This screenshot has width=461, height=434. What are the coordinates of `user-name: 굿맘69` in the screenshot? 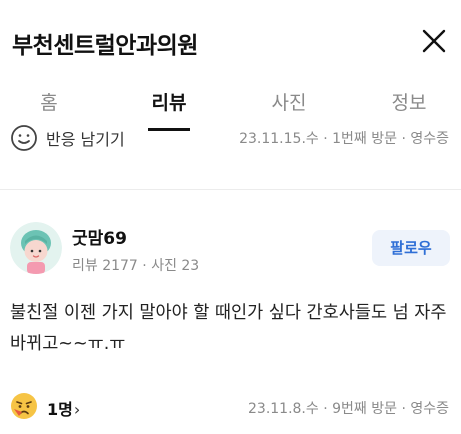 It's located at (99, 236).